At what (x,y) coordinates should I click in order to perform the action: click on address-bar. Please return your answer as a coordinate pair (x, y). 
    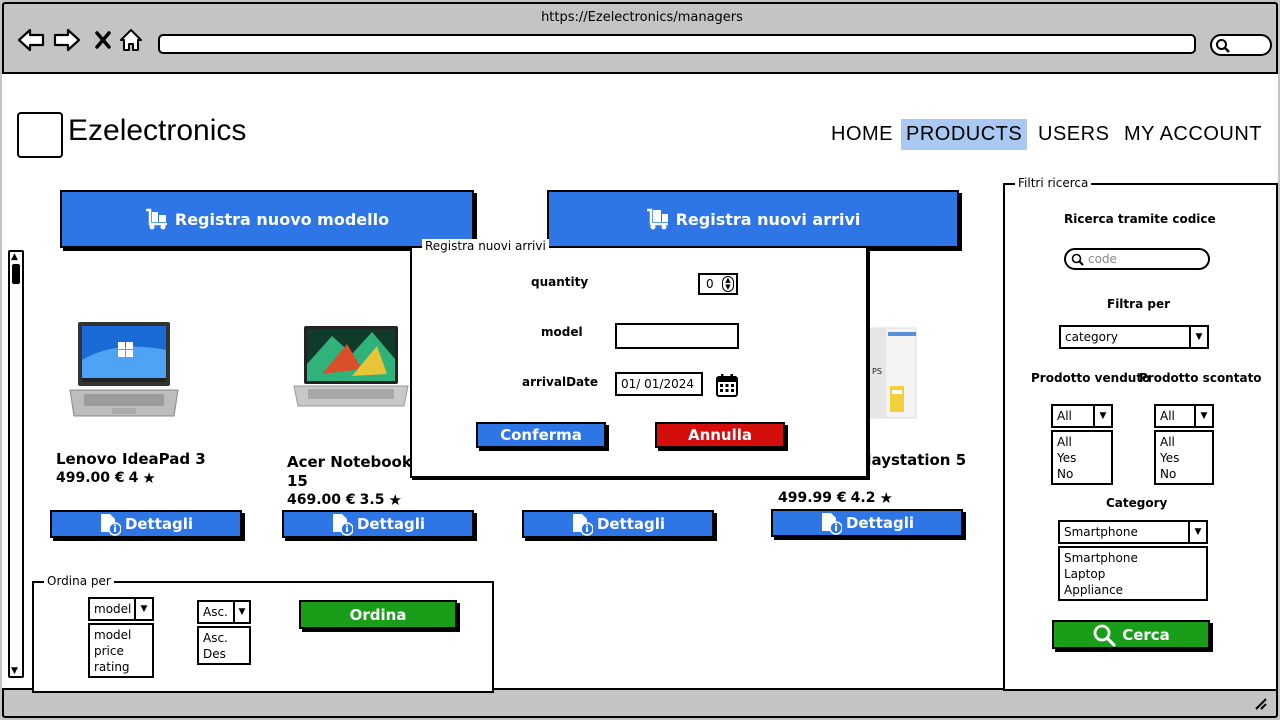
    Looking at the image, I should click on (677, 44).